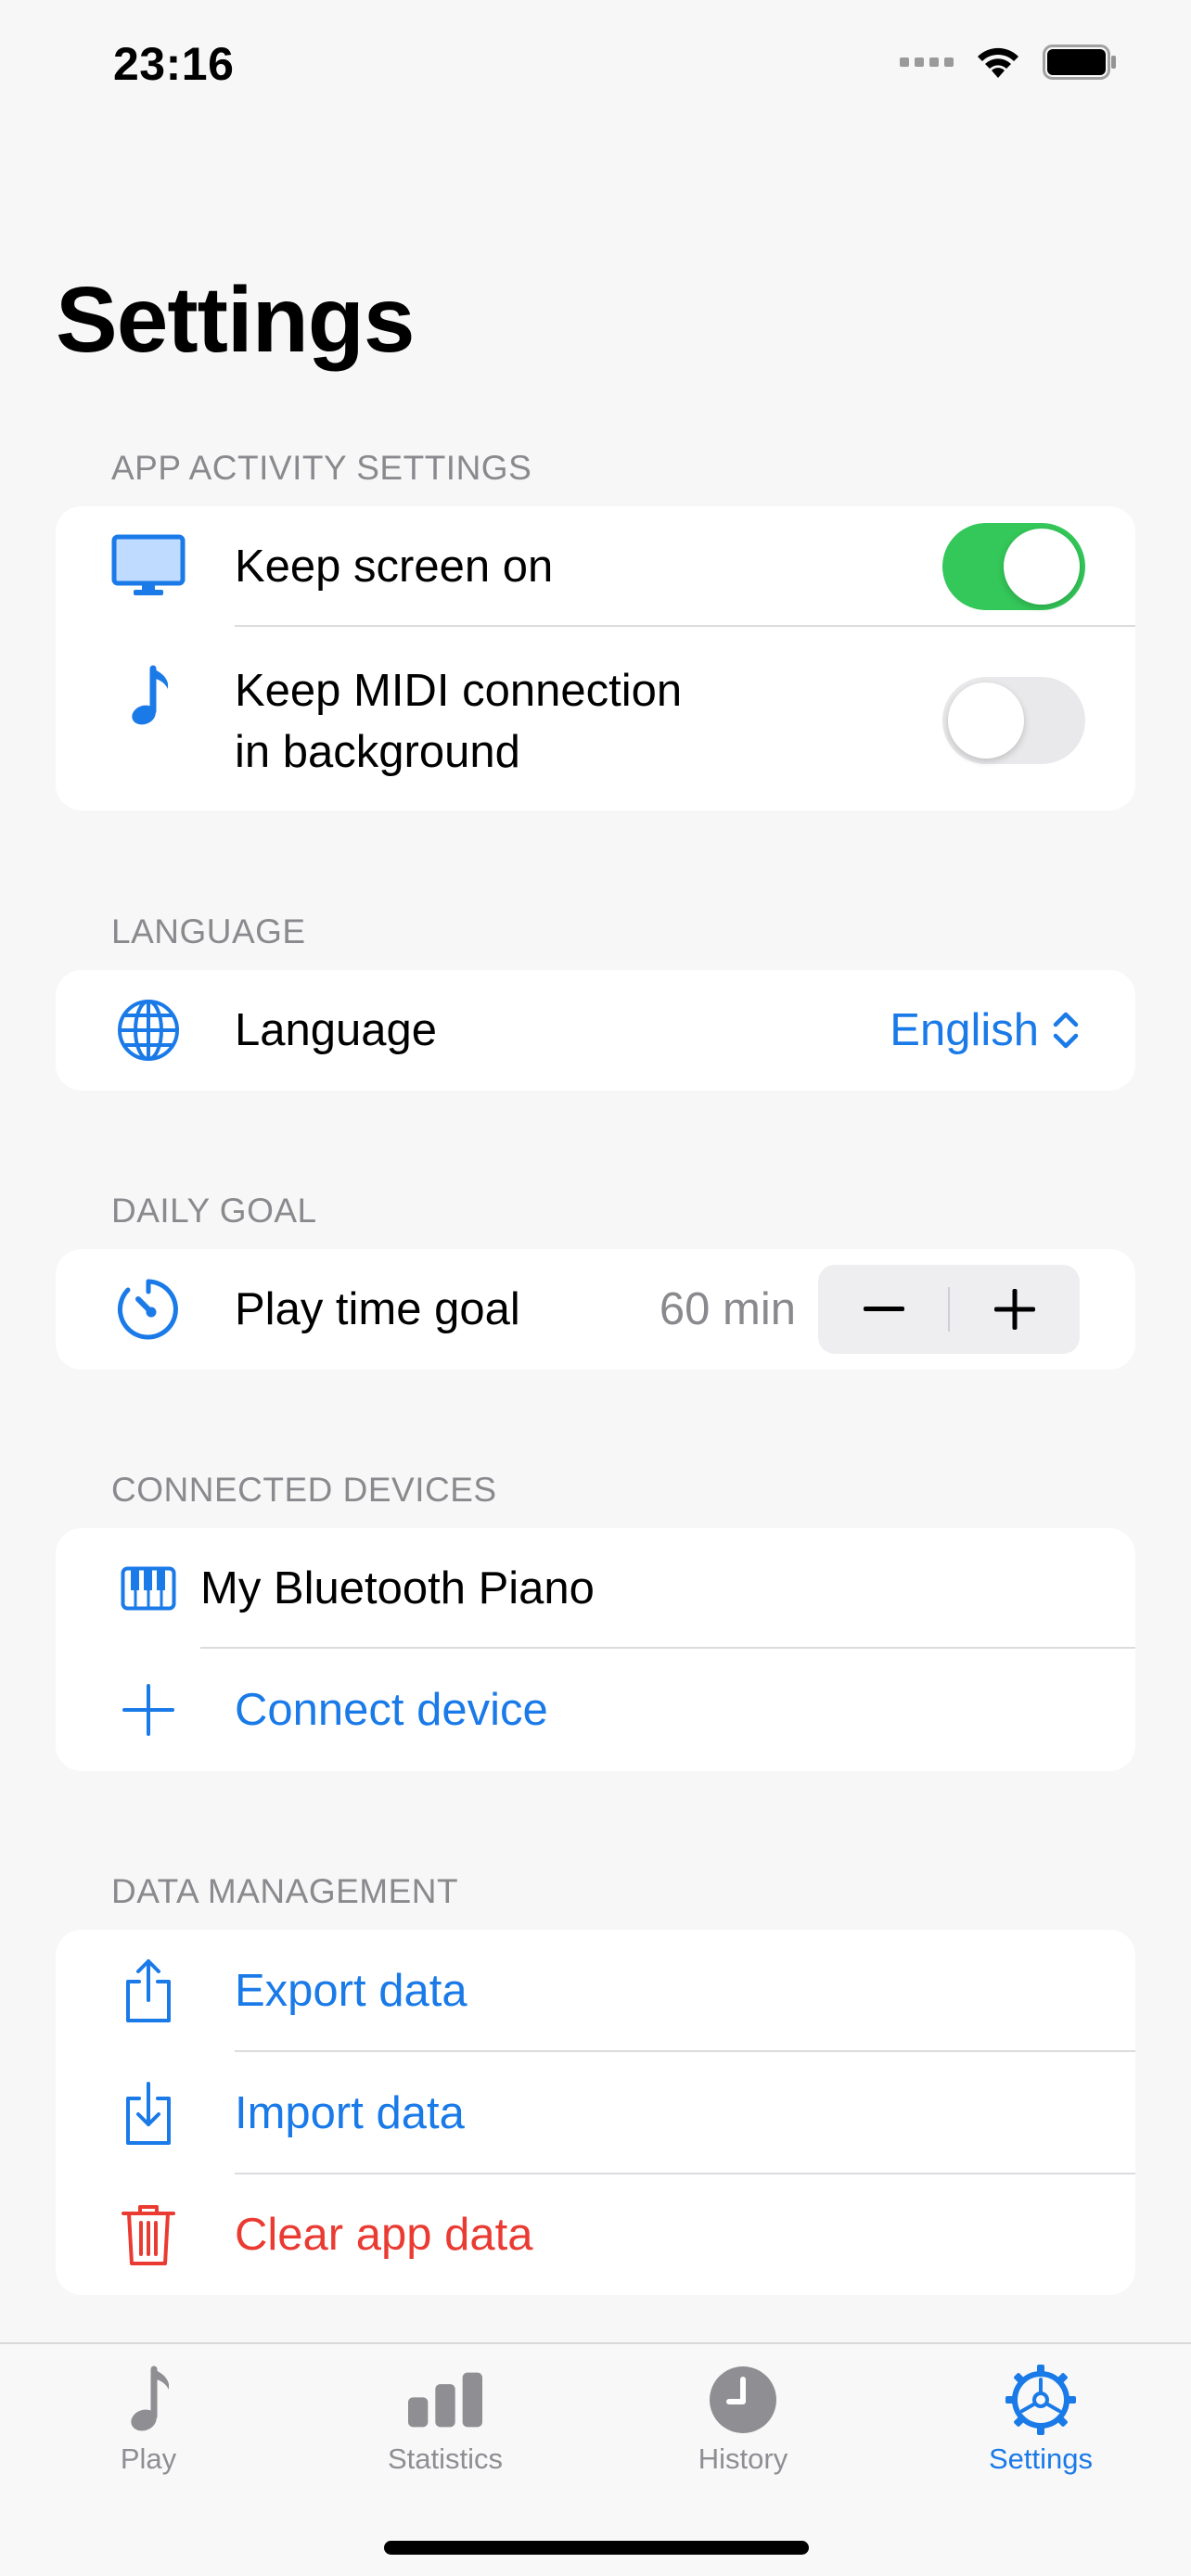 This screenshot has width=1191, height=2576. I want to click on bar-chart-icon, so click(445, 2400).